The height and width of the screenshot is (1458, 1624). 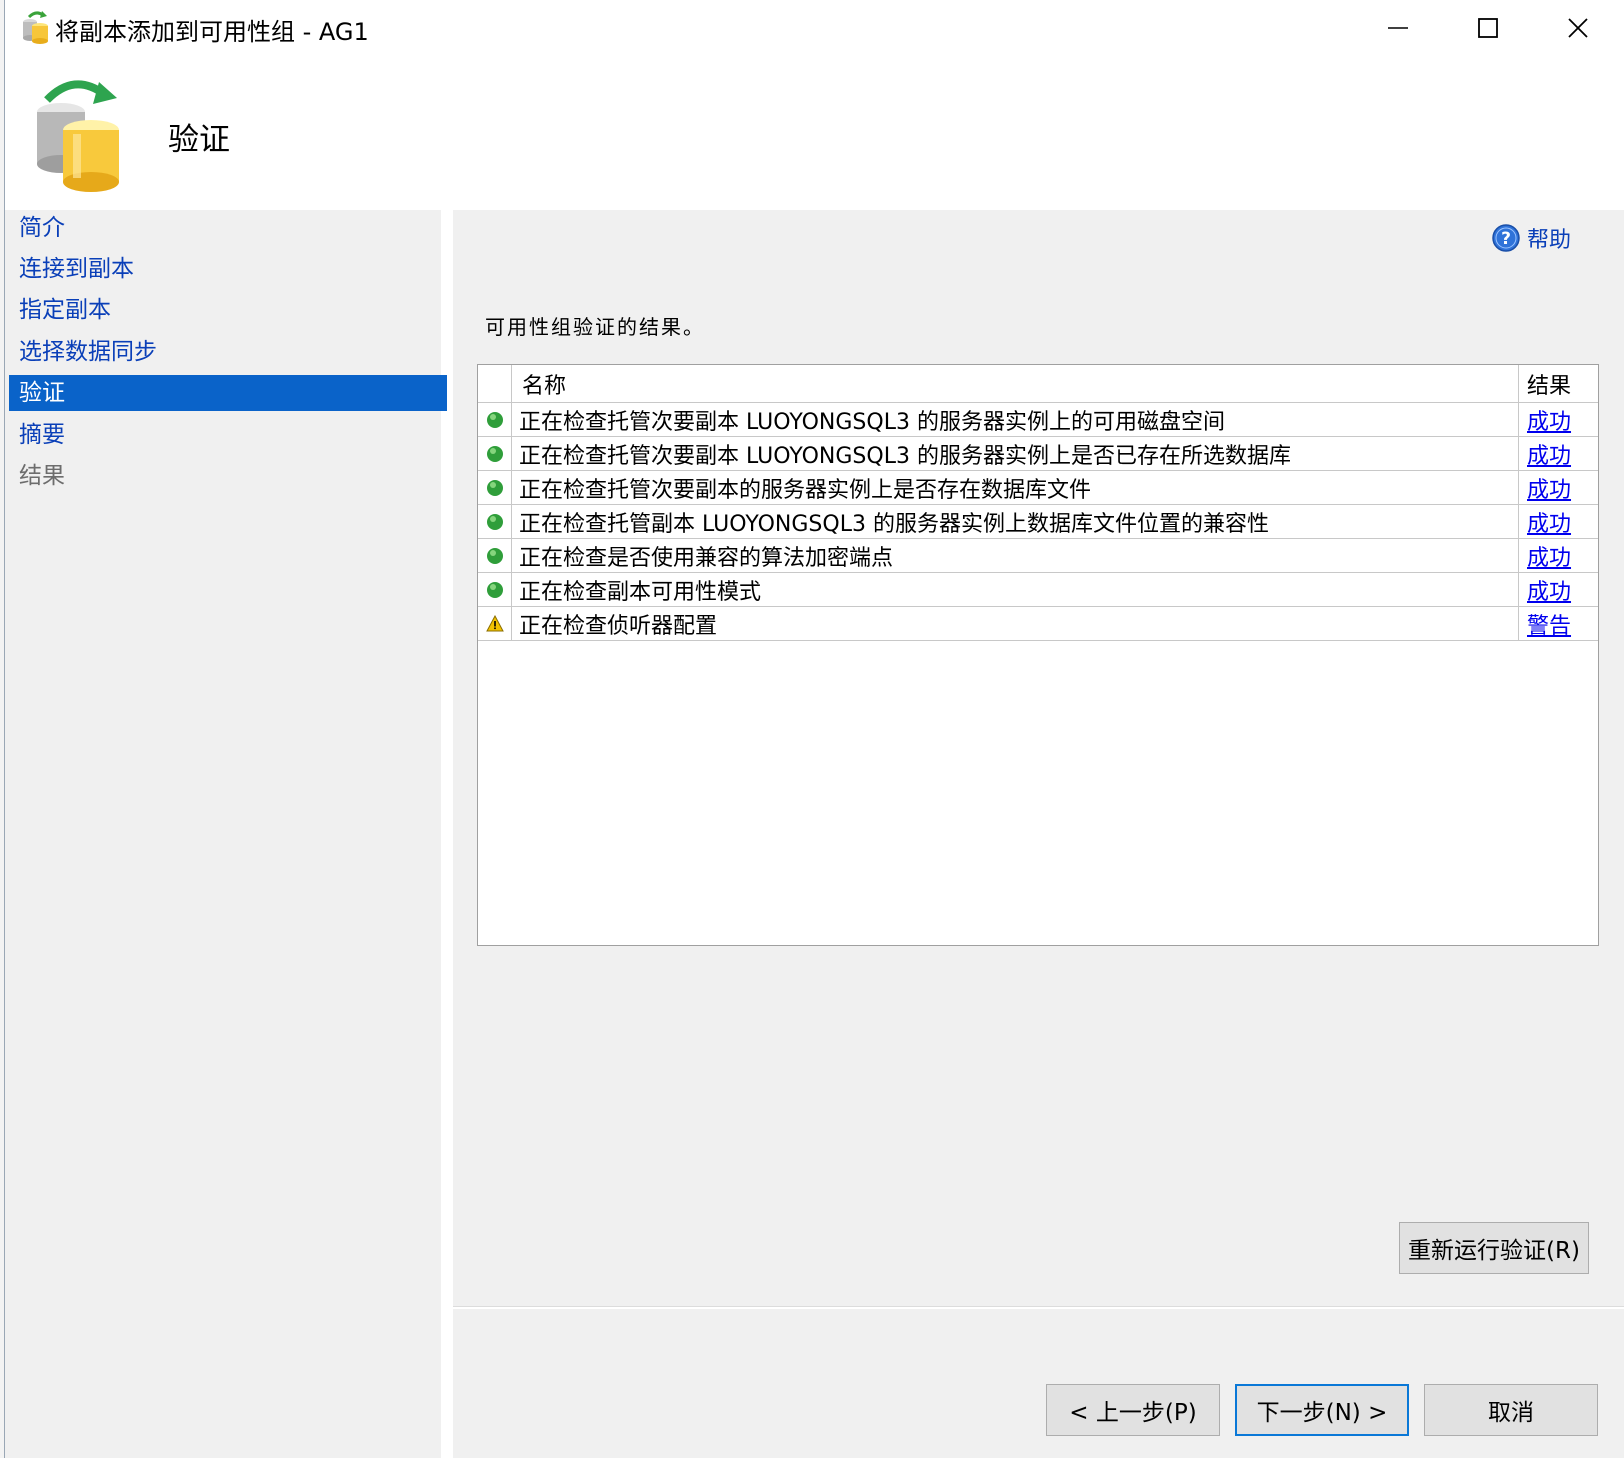 I want to click on table-row: 正在检查托管次要副本的服务器实例上是否存在数据库文件 成功, so click(x=1038, y=488).